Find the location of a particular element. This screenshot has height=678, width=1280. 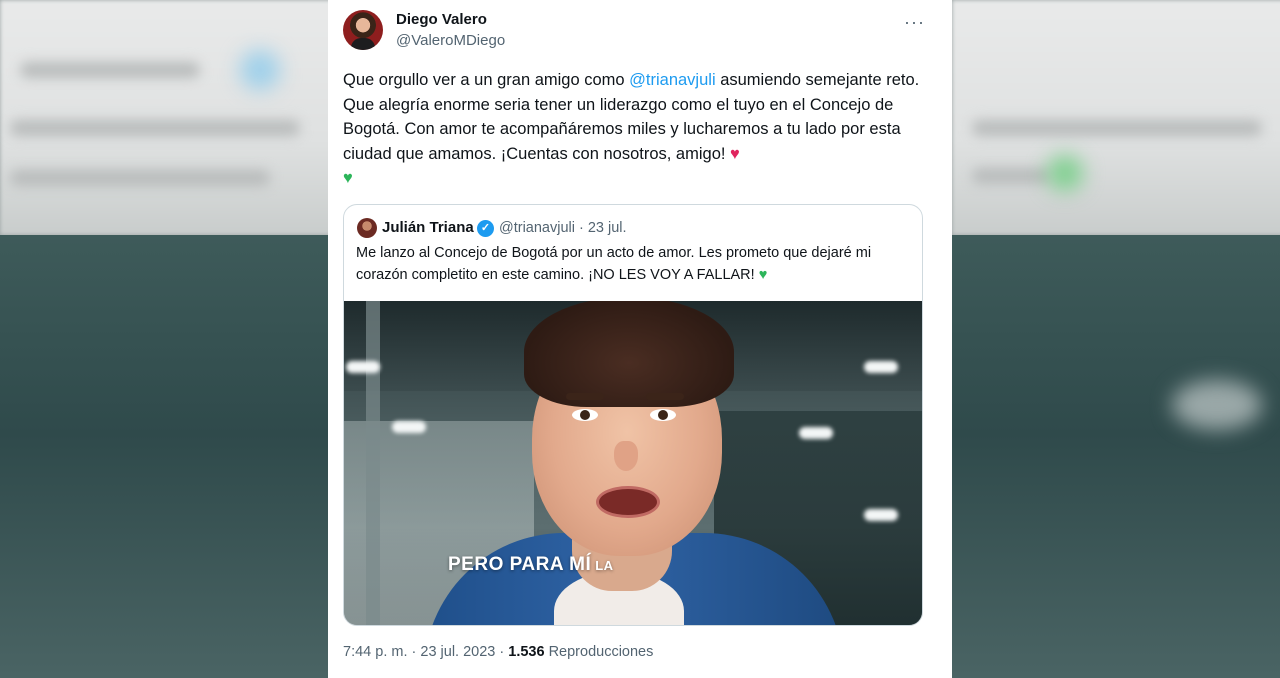

red-heart-icon: ♥ is located at coordinates (735, 153).